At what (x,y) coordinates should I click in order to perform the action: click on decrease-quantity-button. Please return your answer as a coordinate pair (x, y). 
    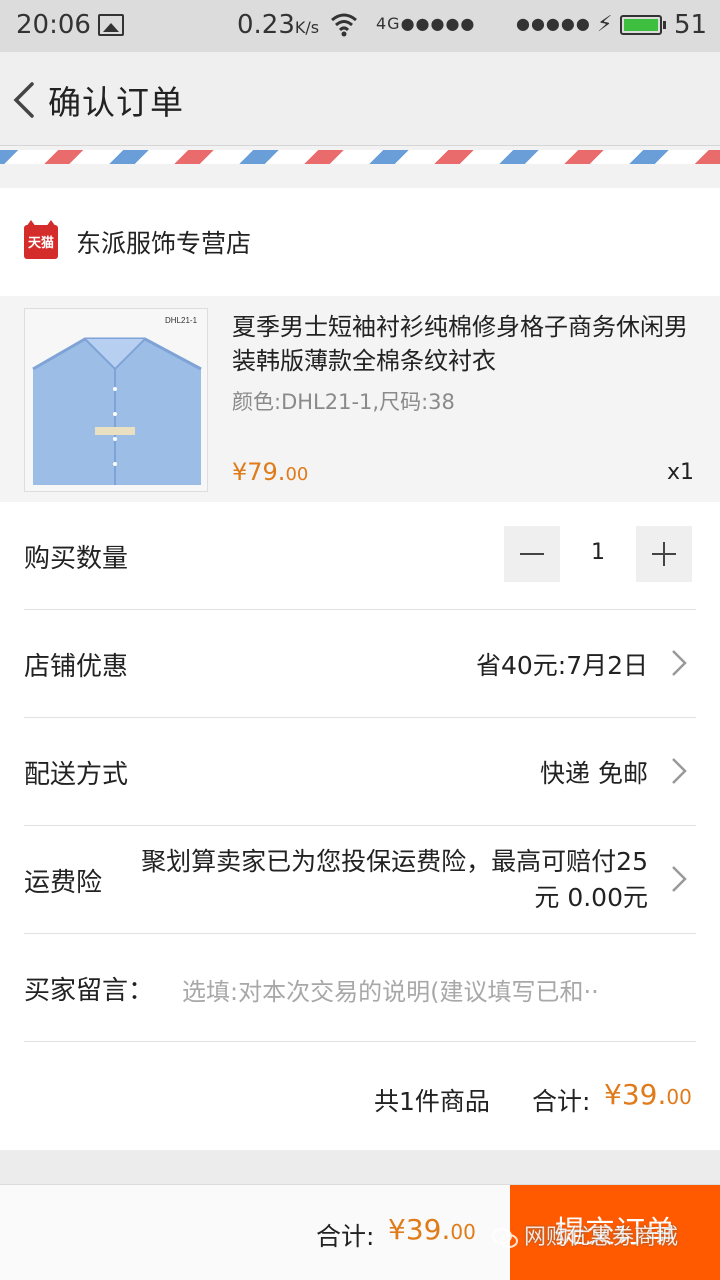
    Looking at the image, I should click on (532, 554).